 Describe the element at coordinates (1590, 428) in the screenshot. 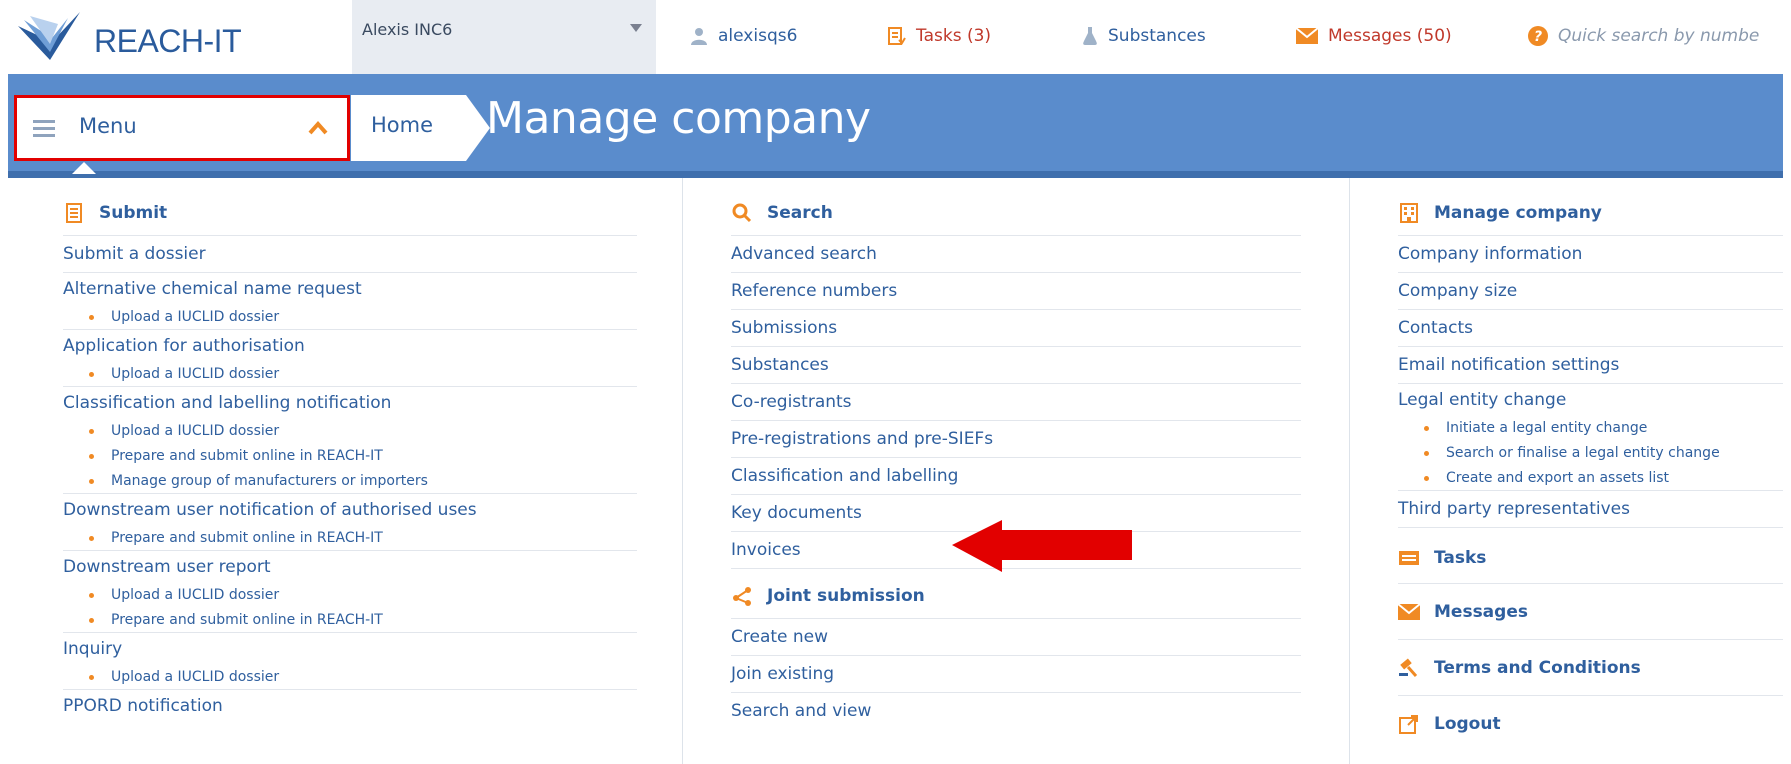

I see `initiate-legal-entity-change-link: Initiate a legal entity change` at that location.